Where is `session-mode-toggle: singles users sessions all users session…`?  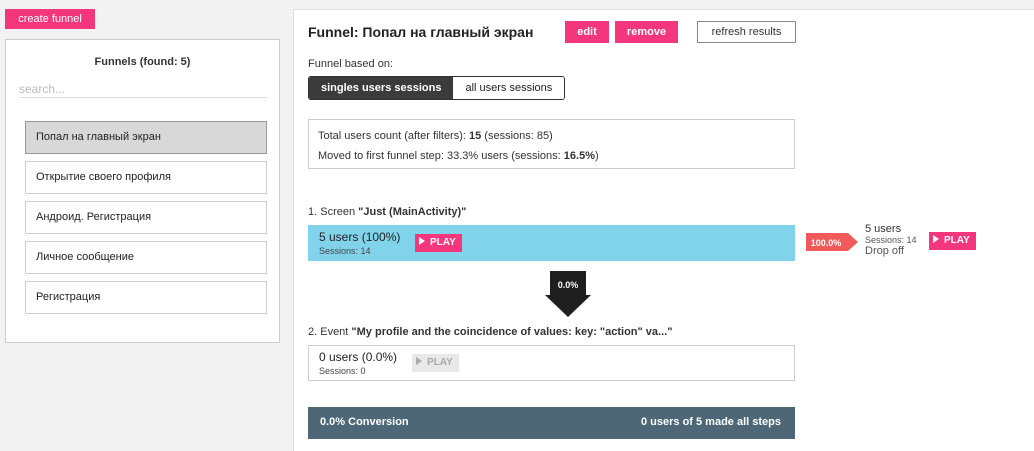 session-mode-toggle: singles users sessions all users session… is located at coordinates (437, 88).